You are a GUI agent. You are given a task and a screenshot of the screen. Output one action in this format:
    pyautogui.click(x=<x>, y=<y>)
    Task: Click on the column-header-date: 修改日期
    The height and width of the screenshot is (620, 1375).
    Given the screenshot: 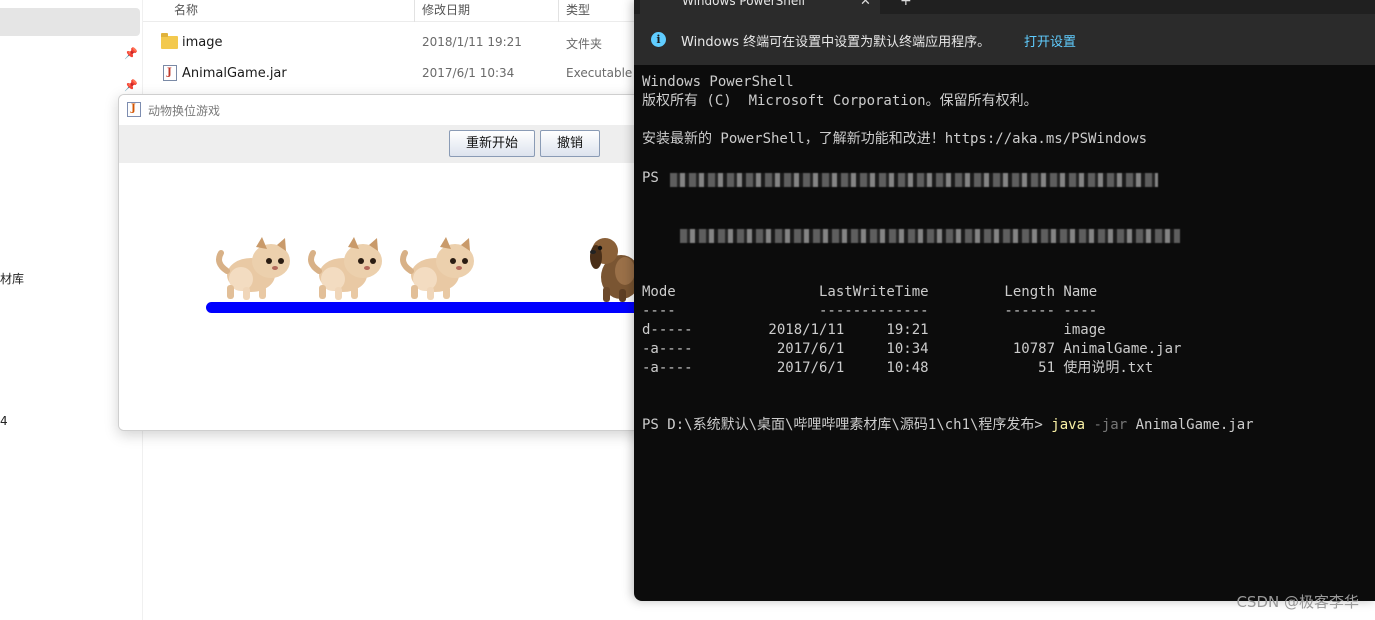 What is the action you would take?
    pyautogui.click(x=446, y=9)
    